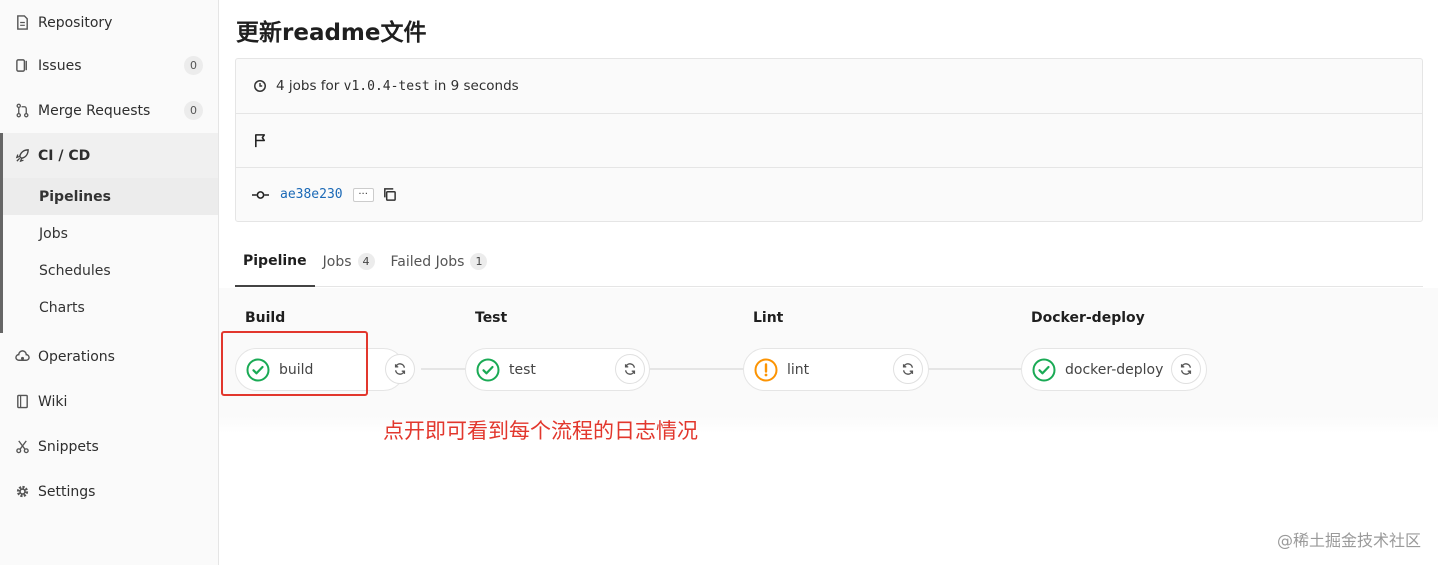  What do you see at coordinates (109, 401) in the screenshot?
I see `sidebar-item-wiki: Wiki` at bounding box center [109, 401].